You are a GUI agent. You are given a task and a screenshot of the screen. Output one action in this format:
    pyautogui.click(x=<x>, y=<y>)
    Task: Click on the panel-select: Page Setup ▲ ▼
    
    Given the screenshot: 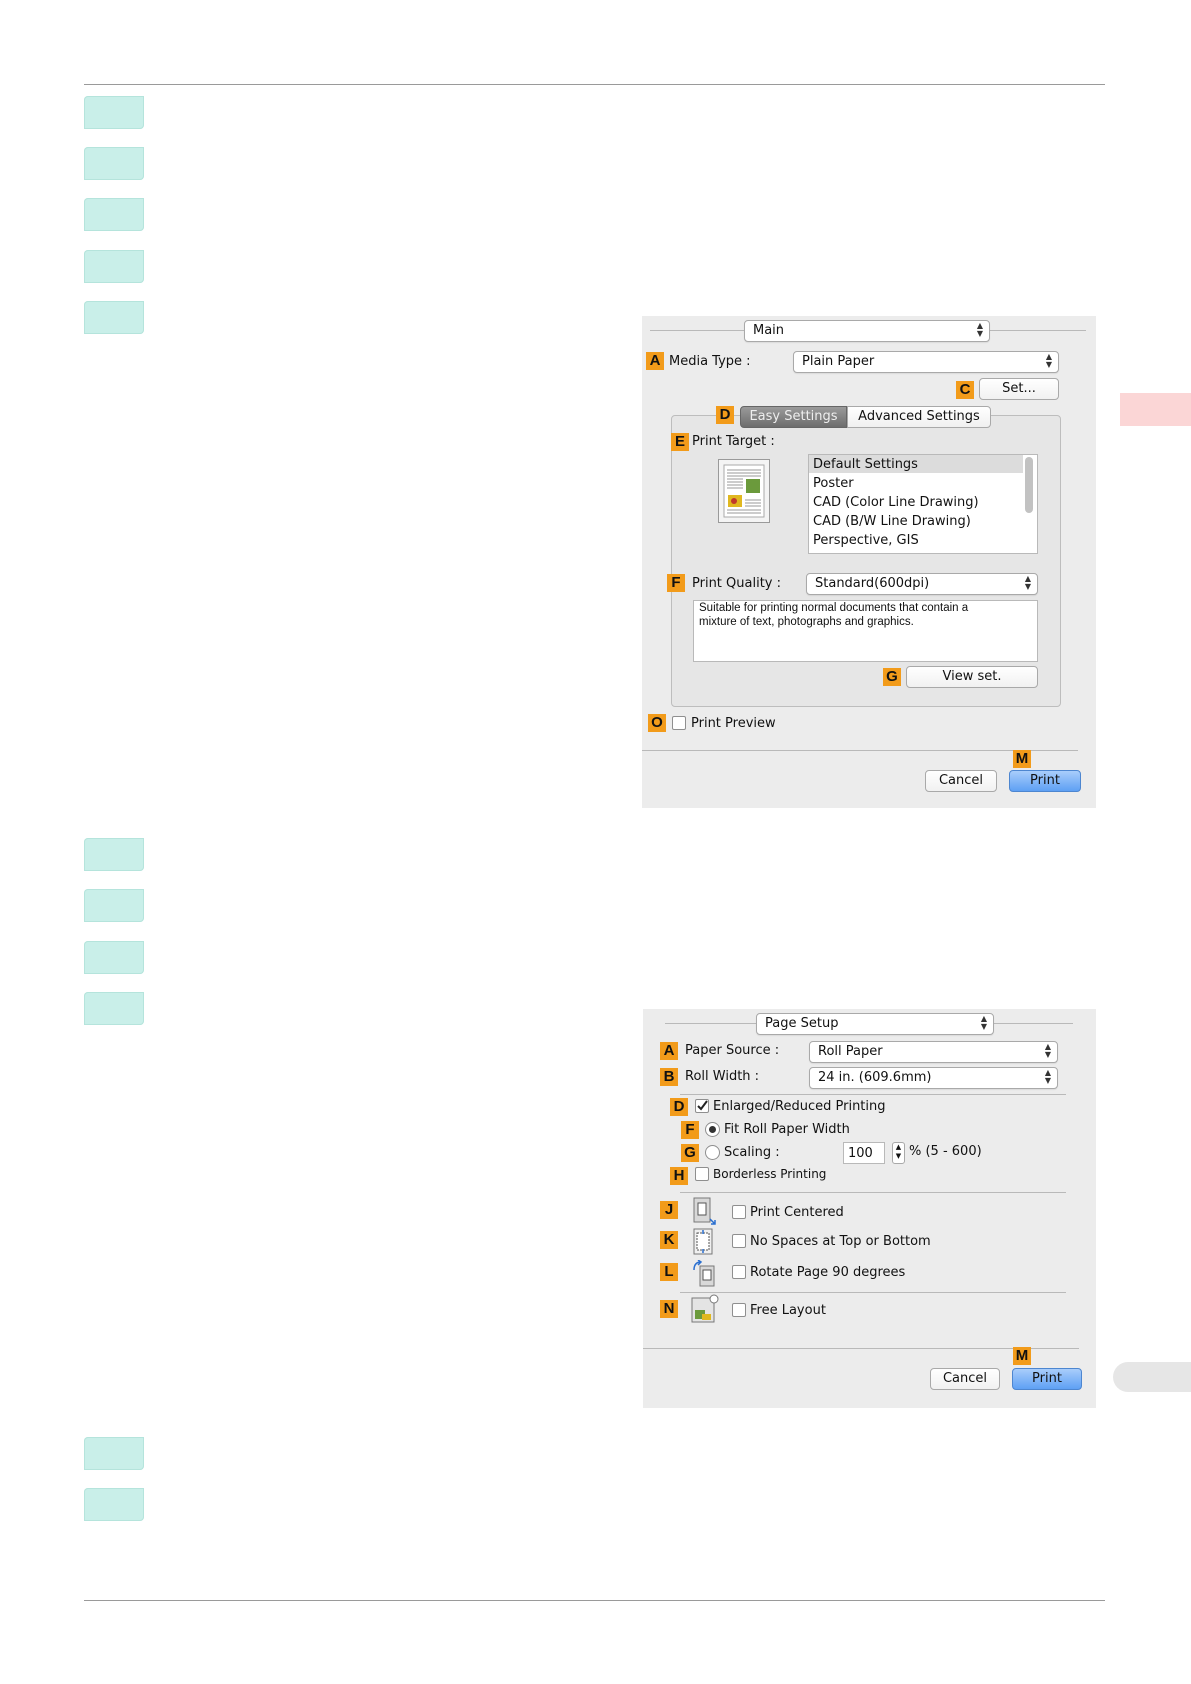 What is the action you would take?
    pyautogui.click(x=875, y=1024)
    